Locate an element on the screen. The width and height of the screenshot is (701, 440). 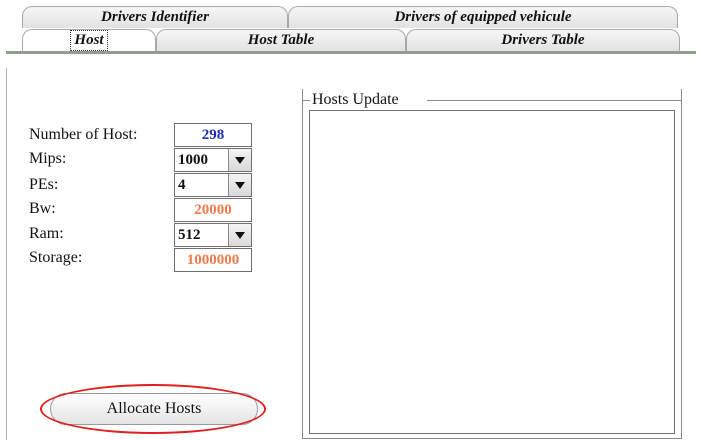
ram-label: Ram: is located at coordinates (46, 233).